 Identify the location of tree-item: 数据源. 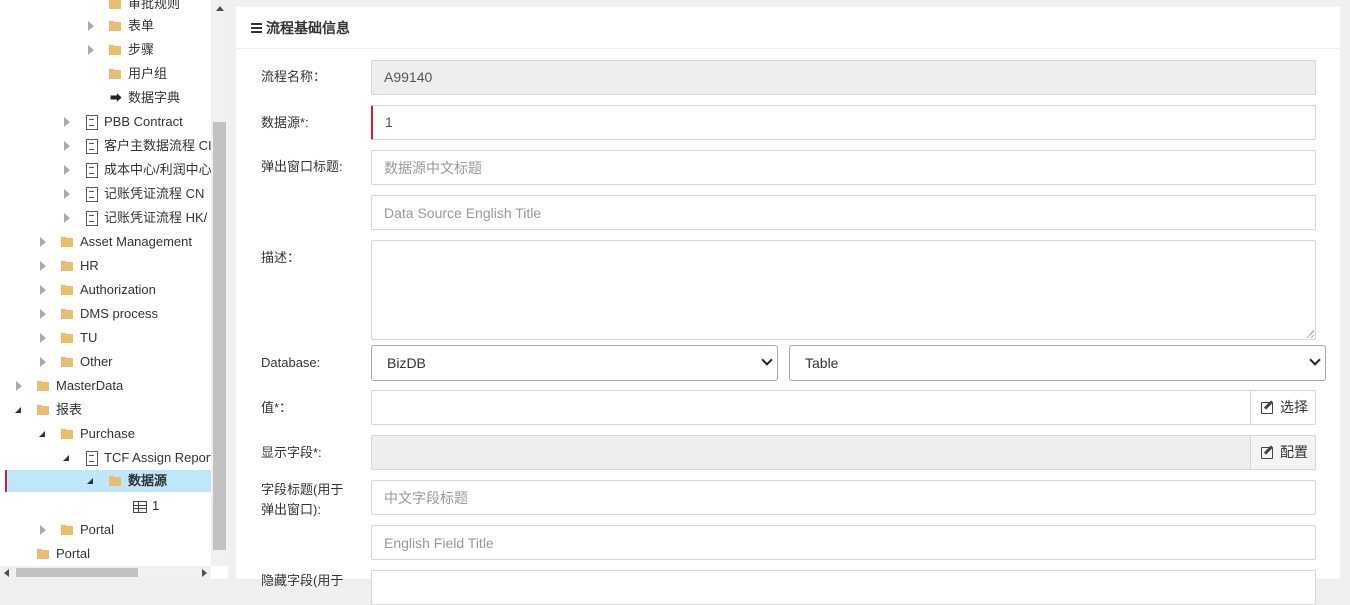
(108, 481).